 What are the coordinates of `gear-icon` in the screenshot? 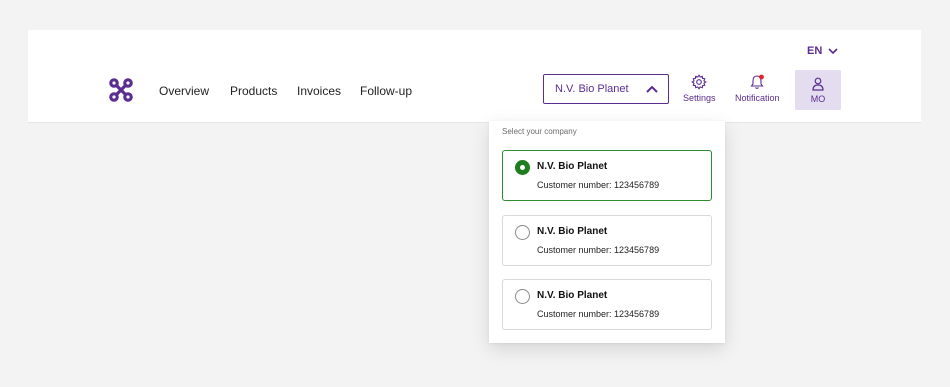 It's located at (699, 82).